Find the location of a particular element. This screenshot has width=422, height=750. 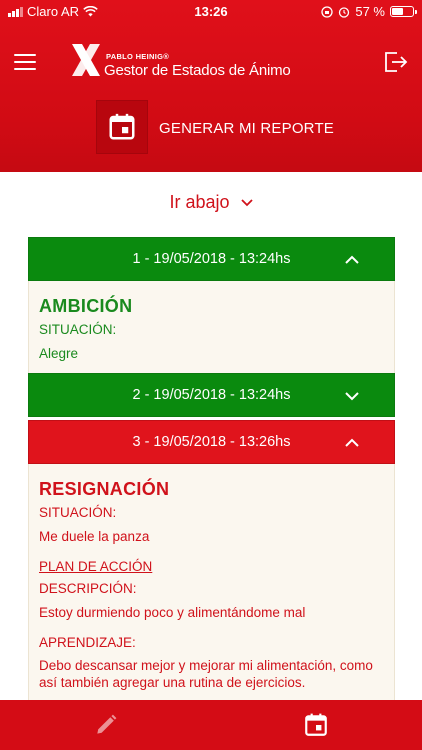

learning-label: APRENDIZAJE: is located at coordinates (87, 642).